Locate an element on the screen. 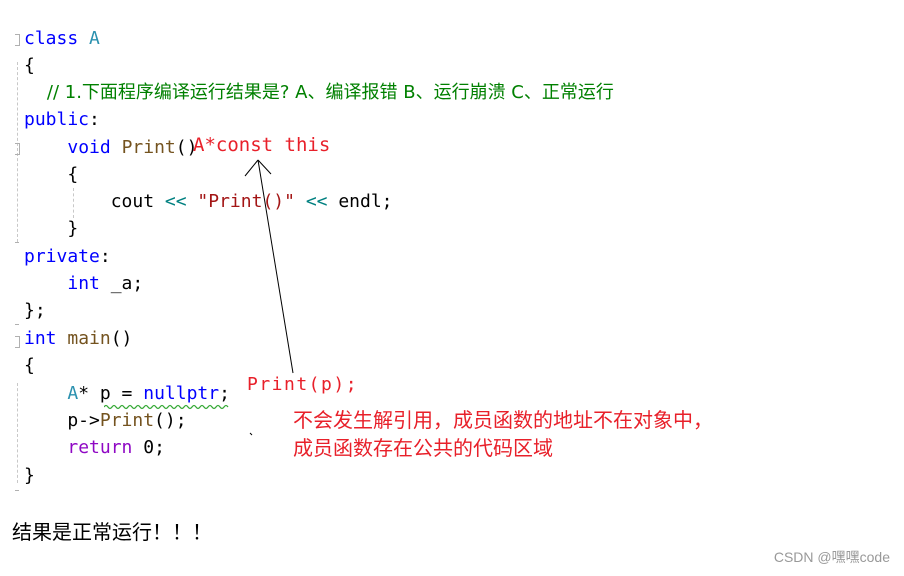 The height and width of the screenshot is (576, 904). code-token: "Print()" is located at coordinates (246, 201).